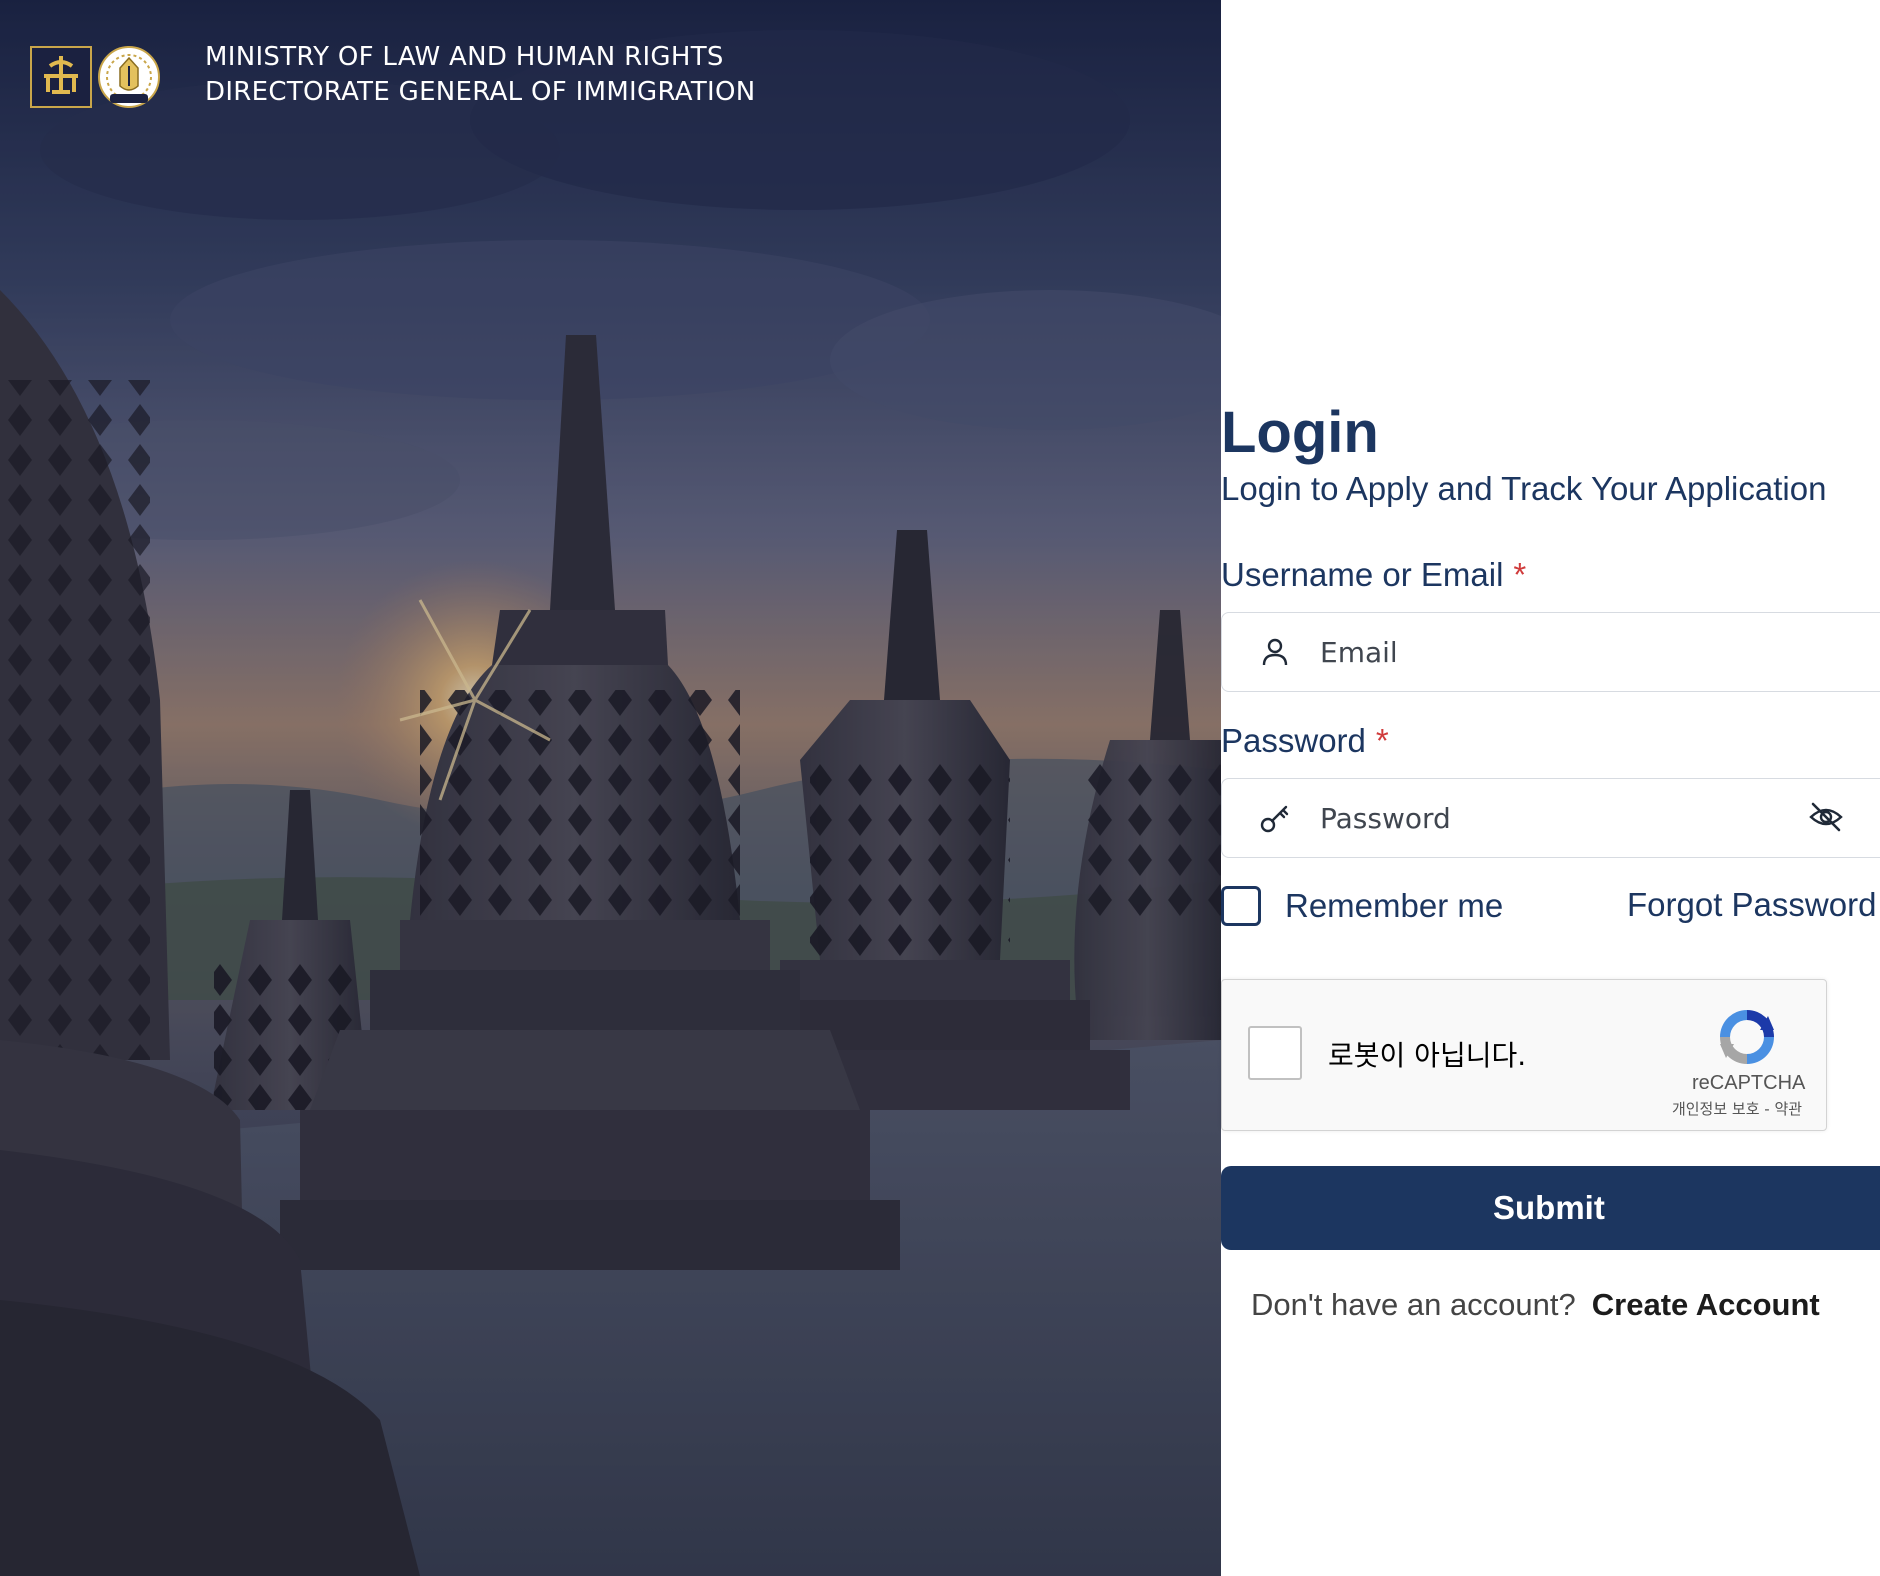  What do you see at coordinates (1305, 740) in the screenshot?
I see `password-label: Password *` at bounding box center [1305, 740].